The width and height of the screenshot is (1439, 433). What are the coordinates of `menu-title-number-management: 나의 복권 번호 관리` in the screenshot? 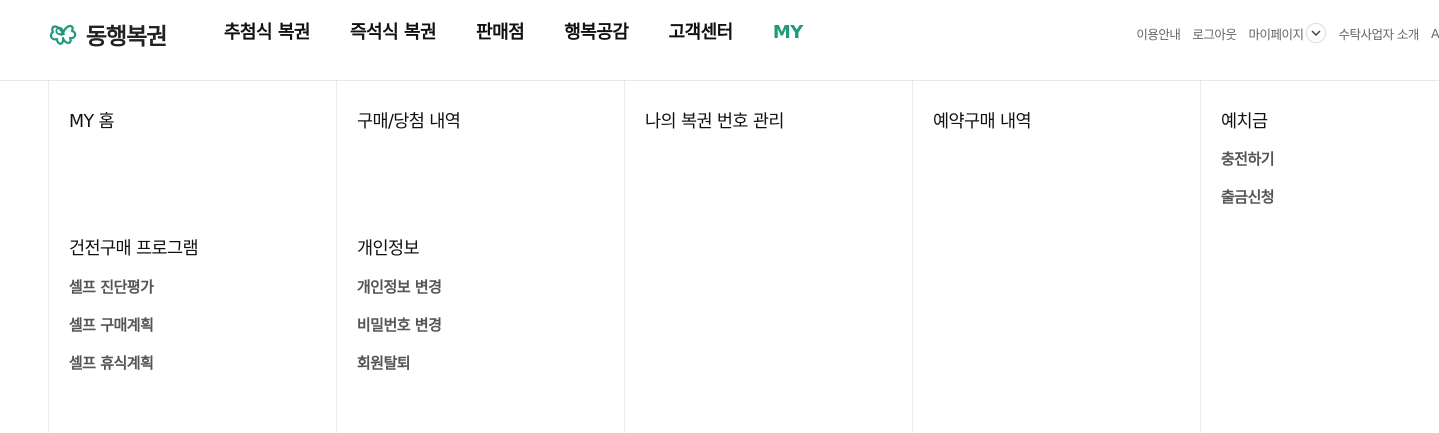 It's located at (714, 120).